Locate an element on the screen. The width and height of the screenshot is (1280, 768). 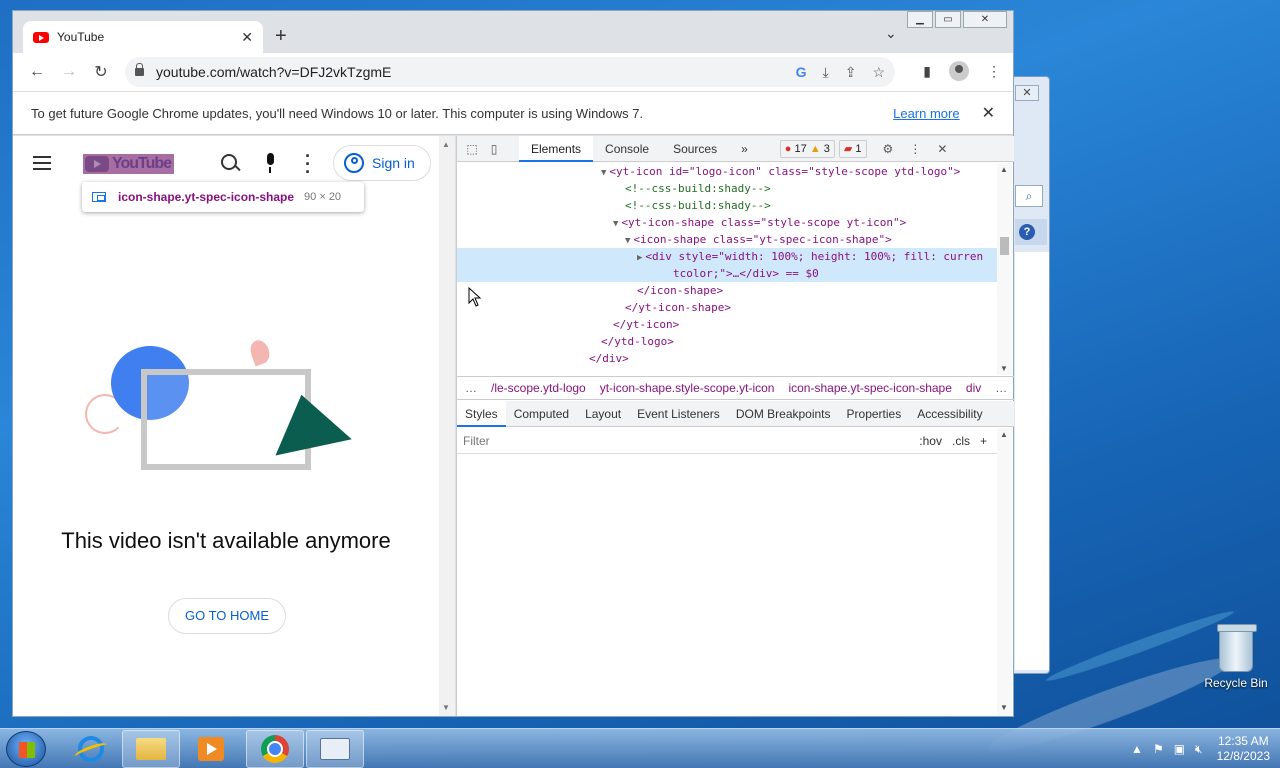
scroll-thumb is located at coordinates (1004, 246).